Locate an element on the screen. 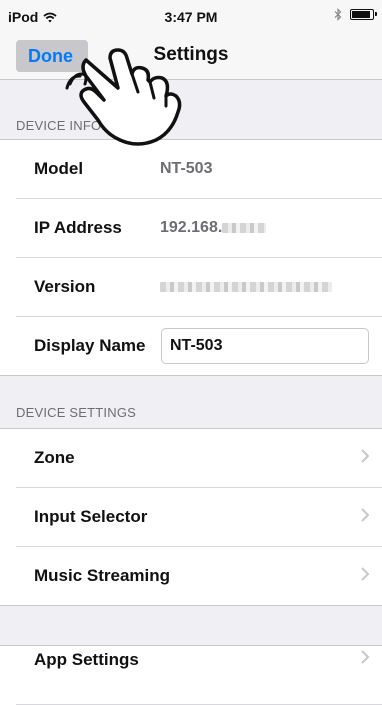 The image size is (382, 705). status-right is located at coordinates (355, 14).